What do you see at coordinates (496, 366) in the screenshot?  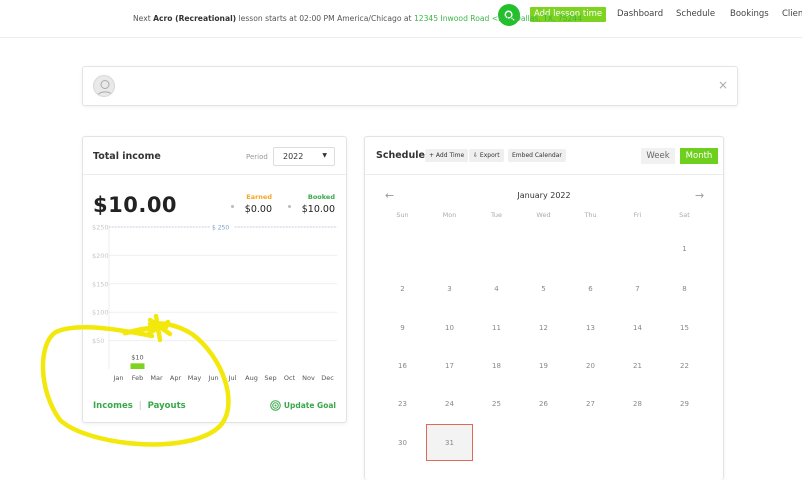 I see `calendar-day: 18` at bounding box center [496, 366].